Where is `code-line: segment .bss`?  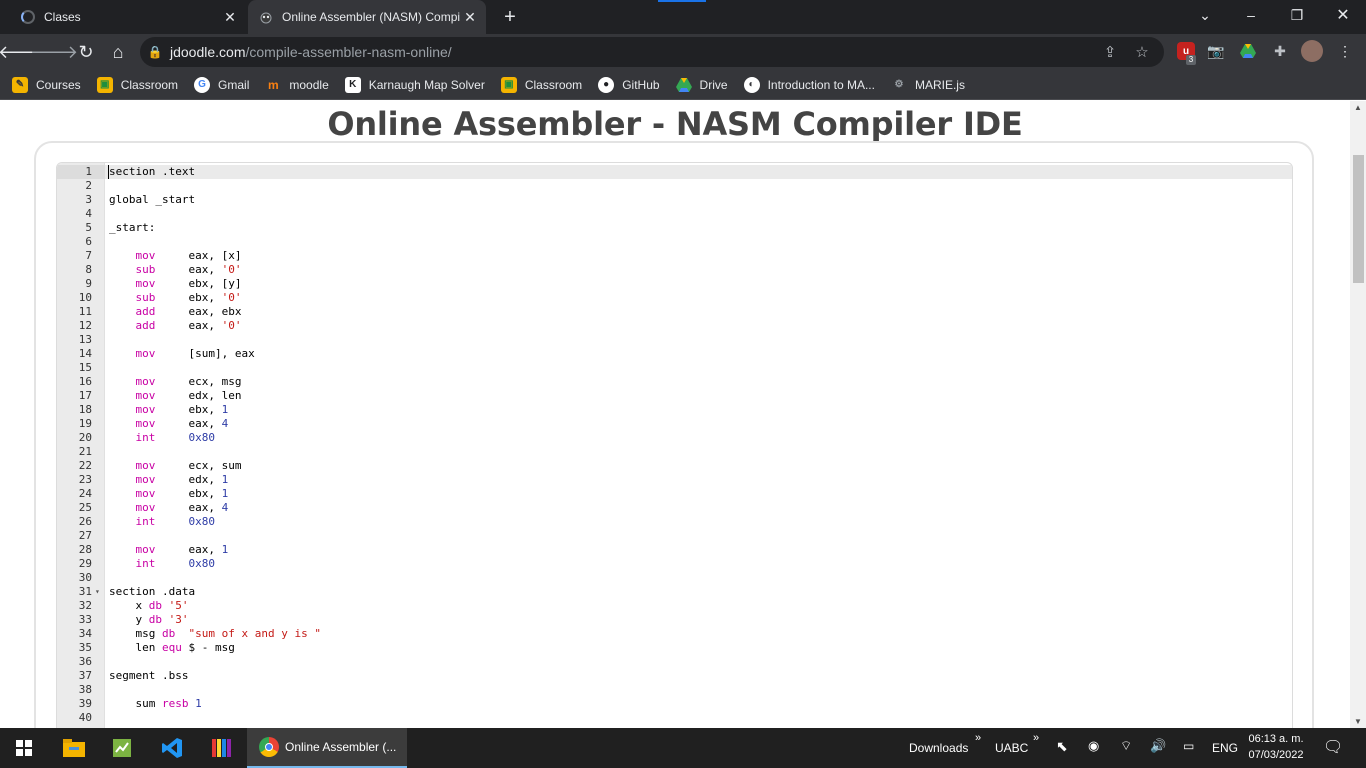 code-line: segment .bss is located at coordinates (148, 676).